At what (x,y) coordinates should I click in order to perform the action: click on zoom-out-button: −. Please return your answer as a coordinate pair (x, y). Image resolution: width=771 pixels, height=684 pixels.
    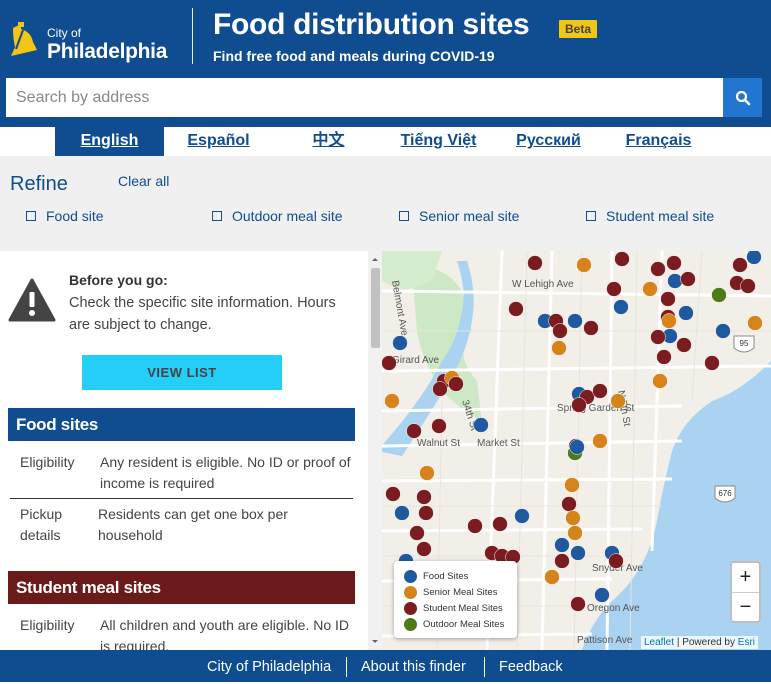
    Looking at the image, I should click on (745, 607).